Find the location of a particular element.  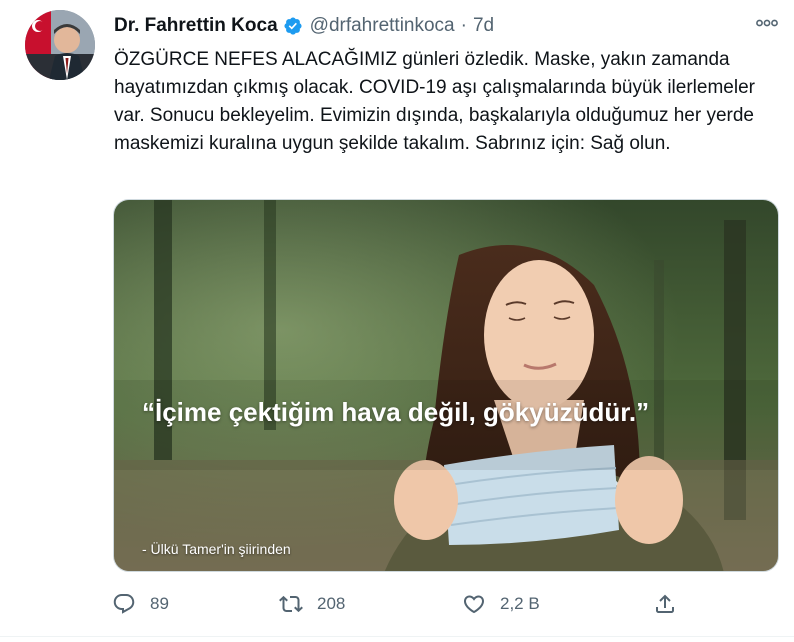

reply-count: 89 is located at coordinates (159, 603).